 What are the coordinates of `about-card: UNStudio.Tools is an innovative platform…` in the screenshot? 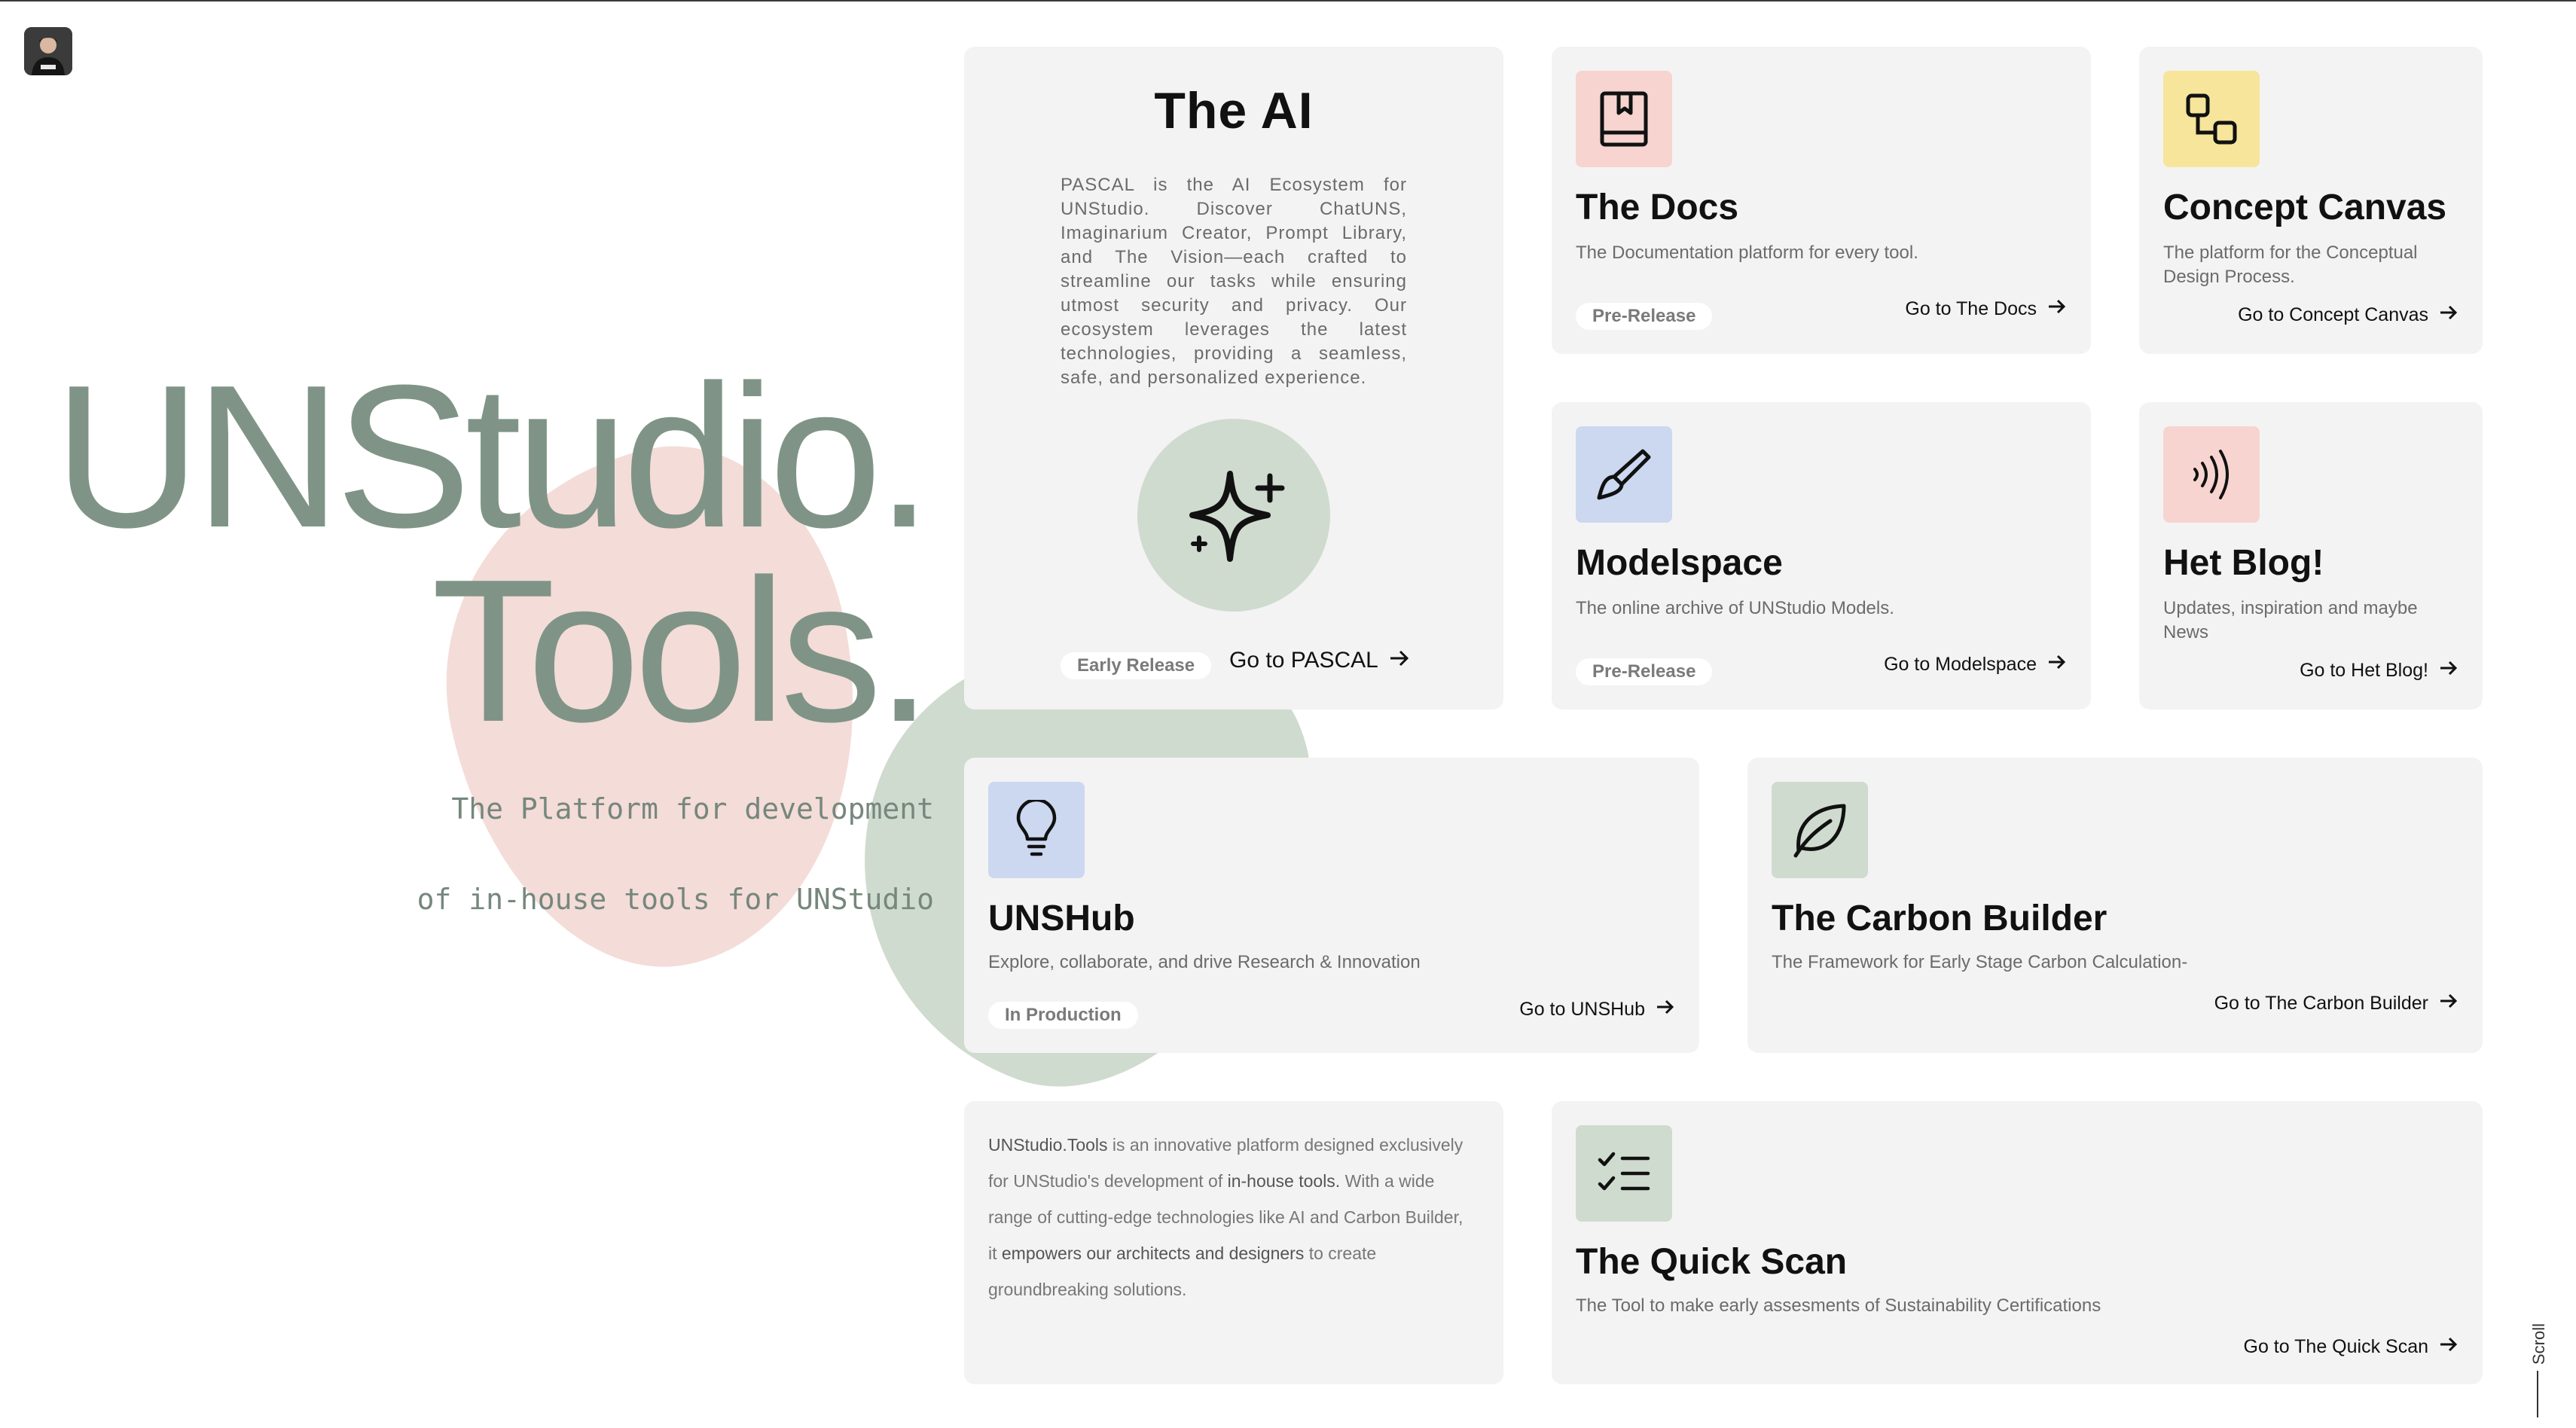 It's located at (1234, 1242).